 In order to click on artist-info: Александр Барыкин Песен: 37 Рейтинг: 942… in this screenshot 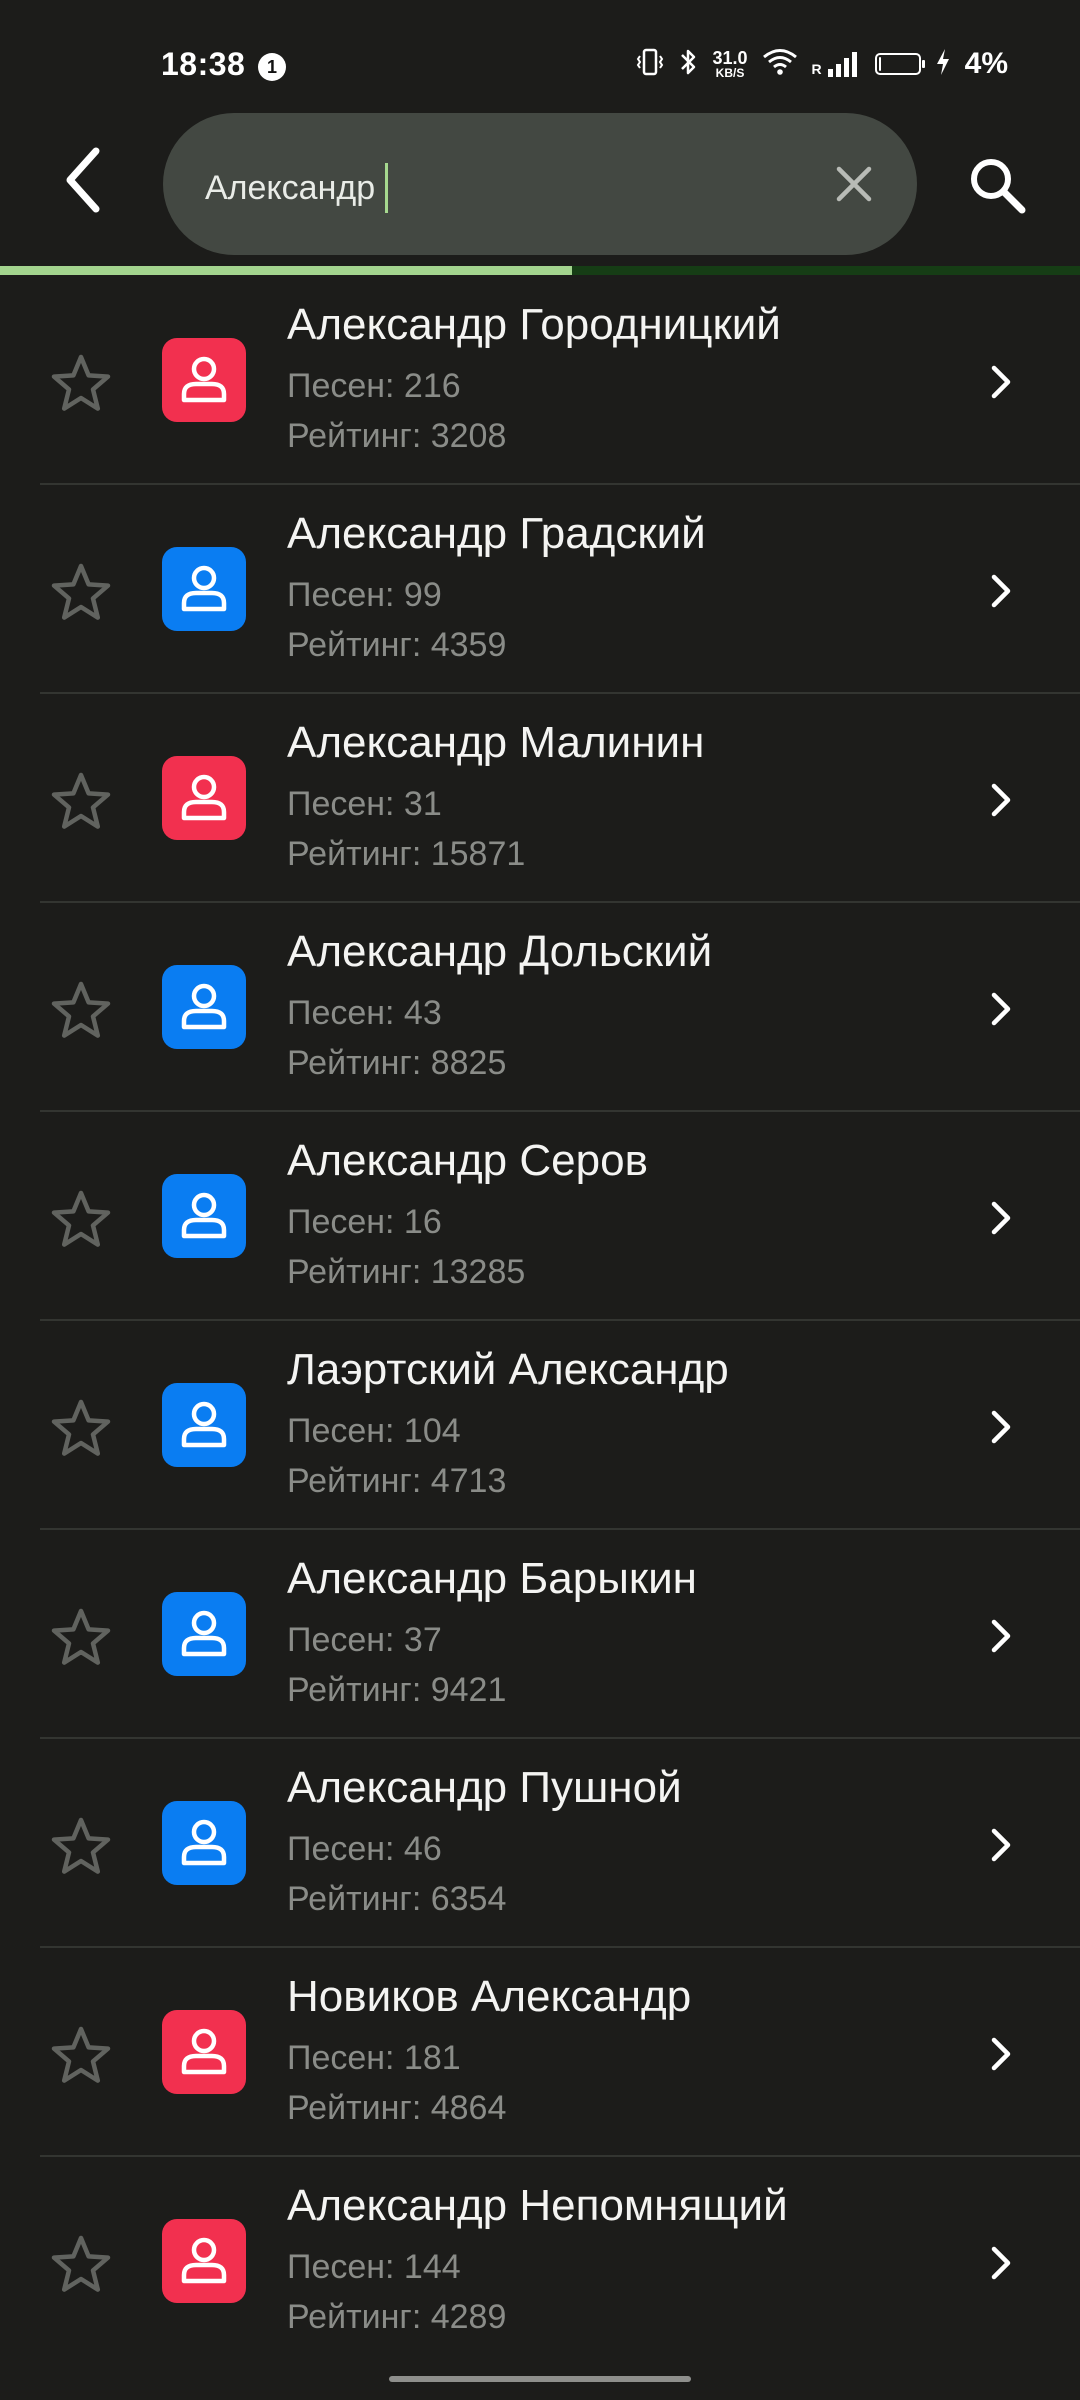, I will do `click(617, 1632)`.